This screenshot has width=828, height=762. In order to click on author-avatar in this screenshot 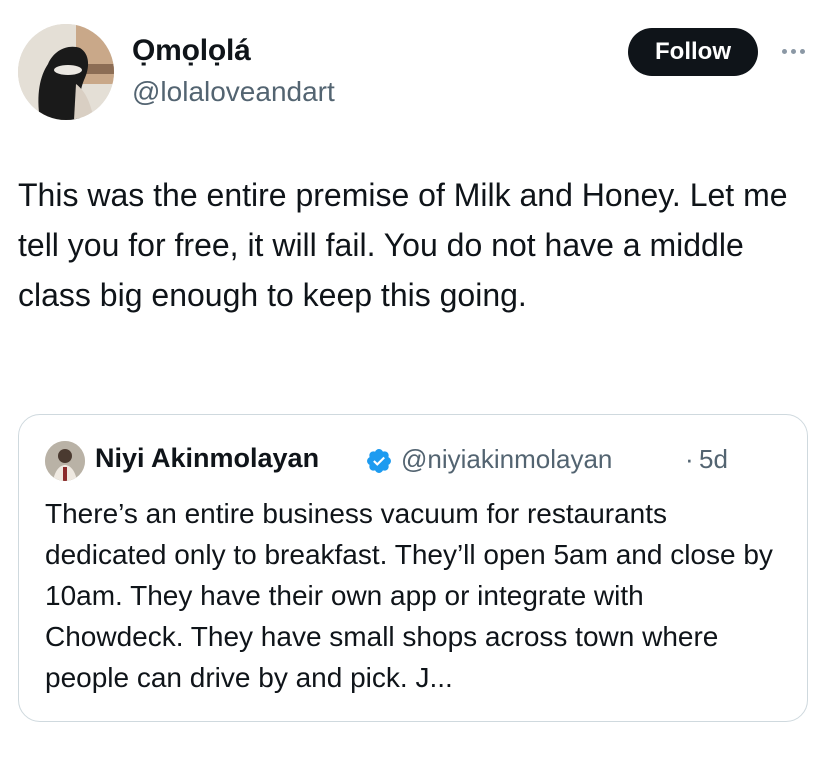, I will do `click(66, 72)`.